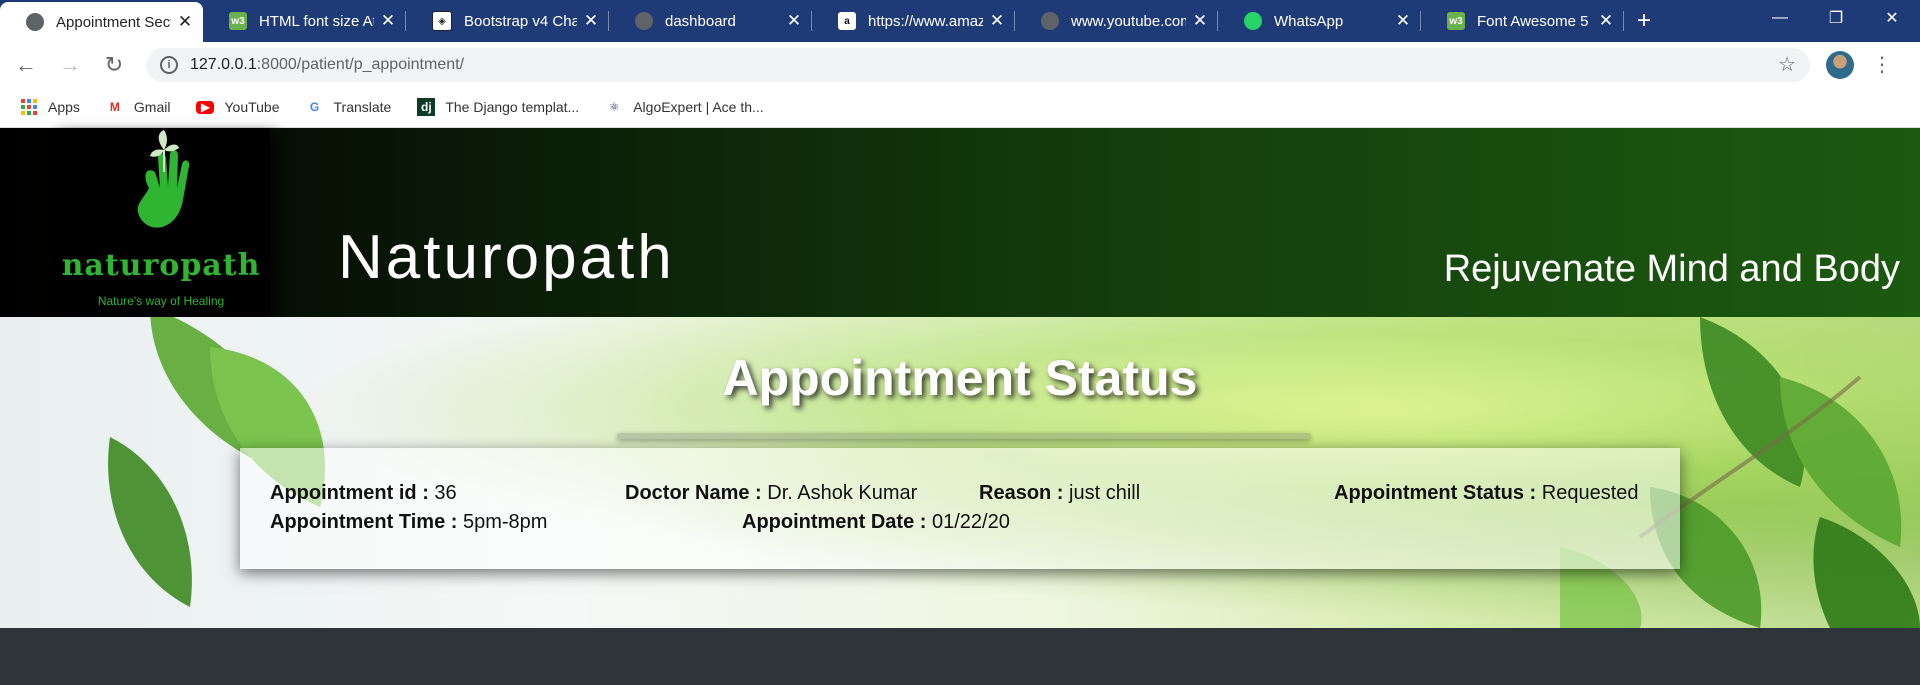  Describe the element at coordinates (964, 436) in the screenshot. I see `title-divider` at that location.